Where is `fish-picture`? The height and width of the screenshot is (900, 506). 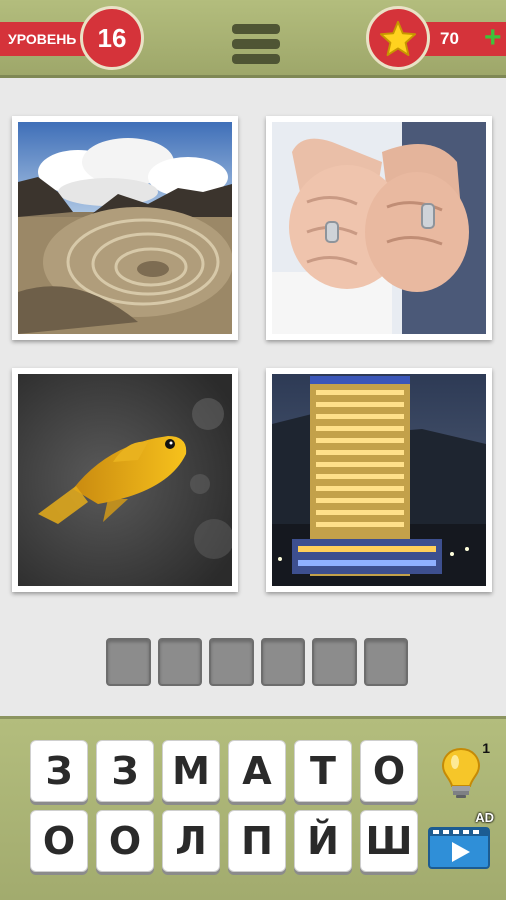 fish-picture is located at coordinates (125, 480).